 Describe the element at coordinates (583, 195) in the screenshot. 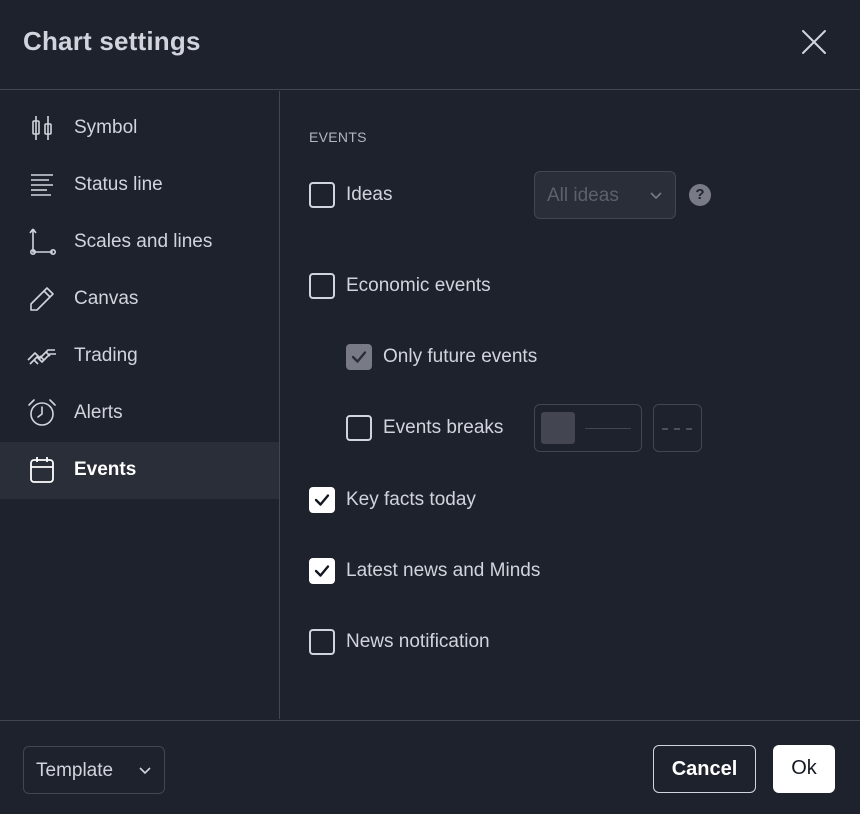

I see `ideas-filter-value: All ideas` at that location.